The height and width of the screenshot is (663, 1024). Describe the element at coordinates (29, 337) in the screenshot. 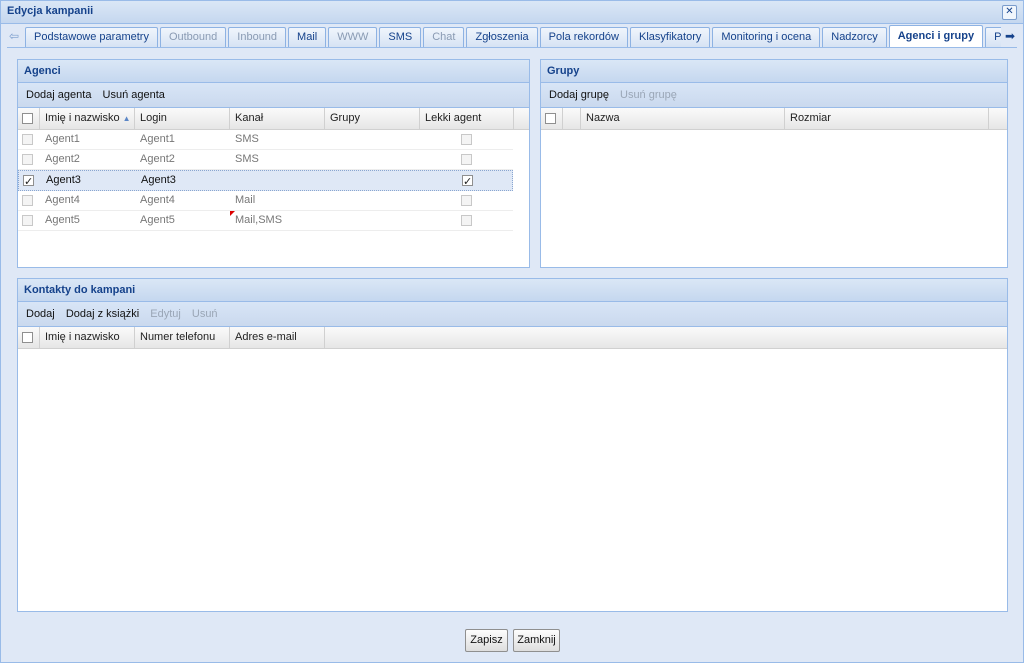

I see `select-all-contacts-checkbox` at that location.